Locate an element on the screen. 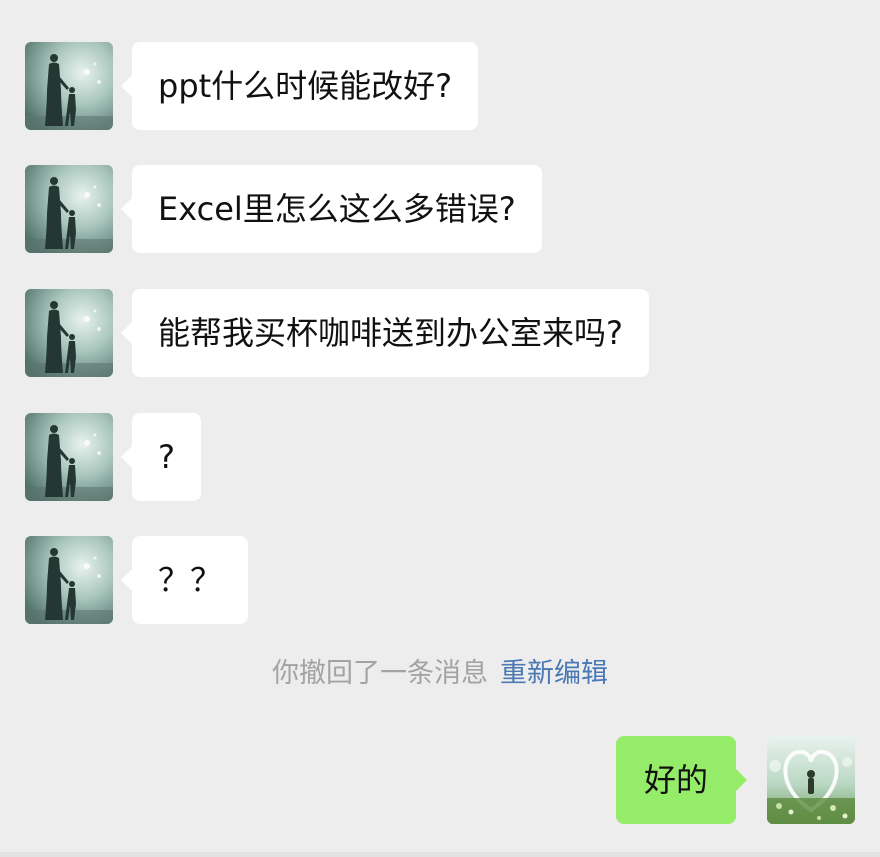 The image size is (880, 857). message-row: ppt什么时候能改好? is located at coordinates (440, 86).